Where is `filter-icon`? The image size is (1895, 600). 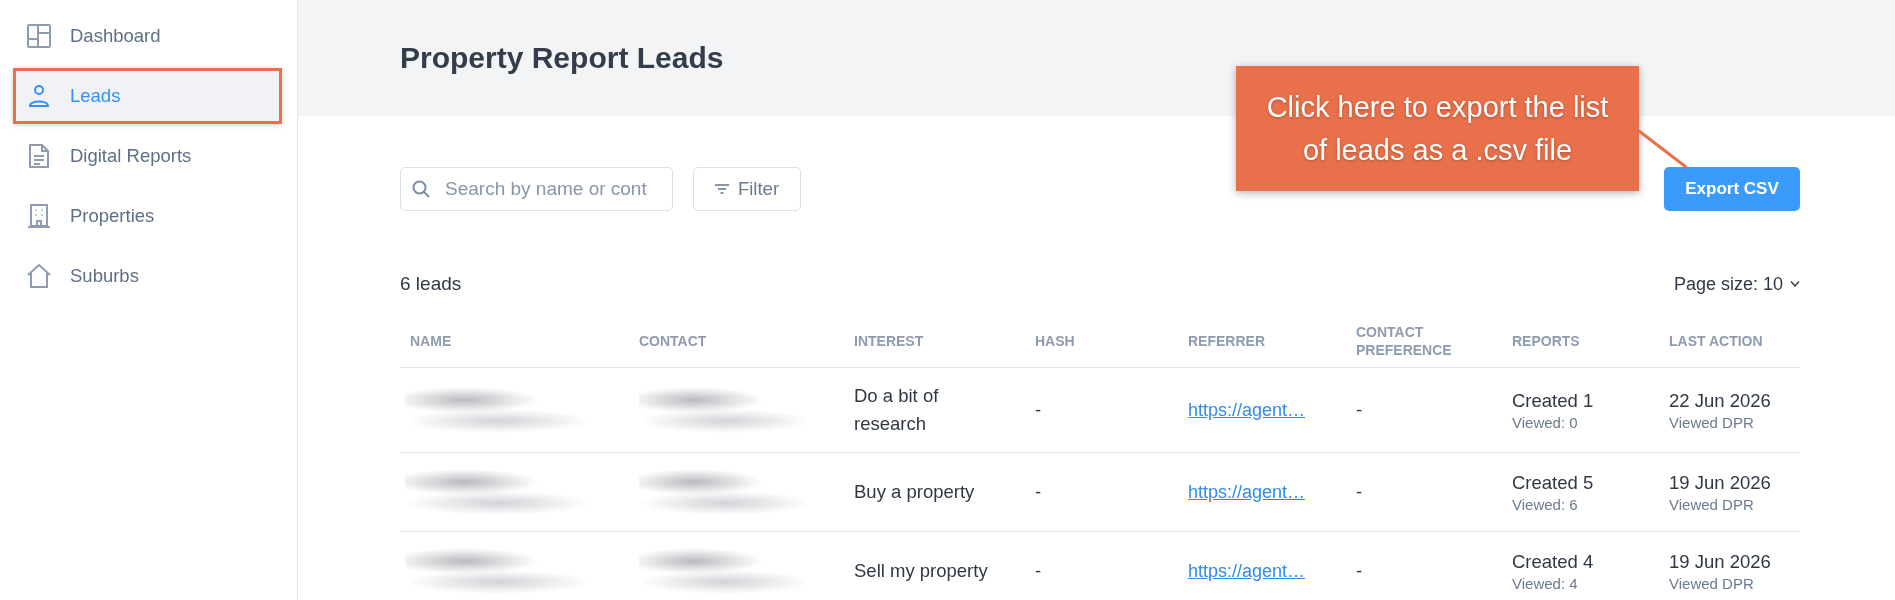
filter-icon is located at coordinates (721, 189).